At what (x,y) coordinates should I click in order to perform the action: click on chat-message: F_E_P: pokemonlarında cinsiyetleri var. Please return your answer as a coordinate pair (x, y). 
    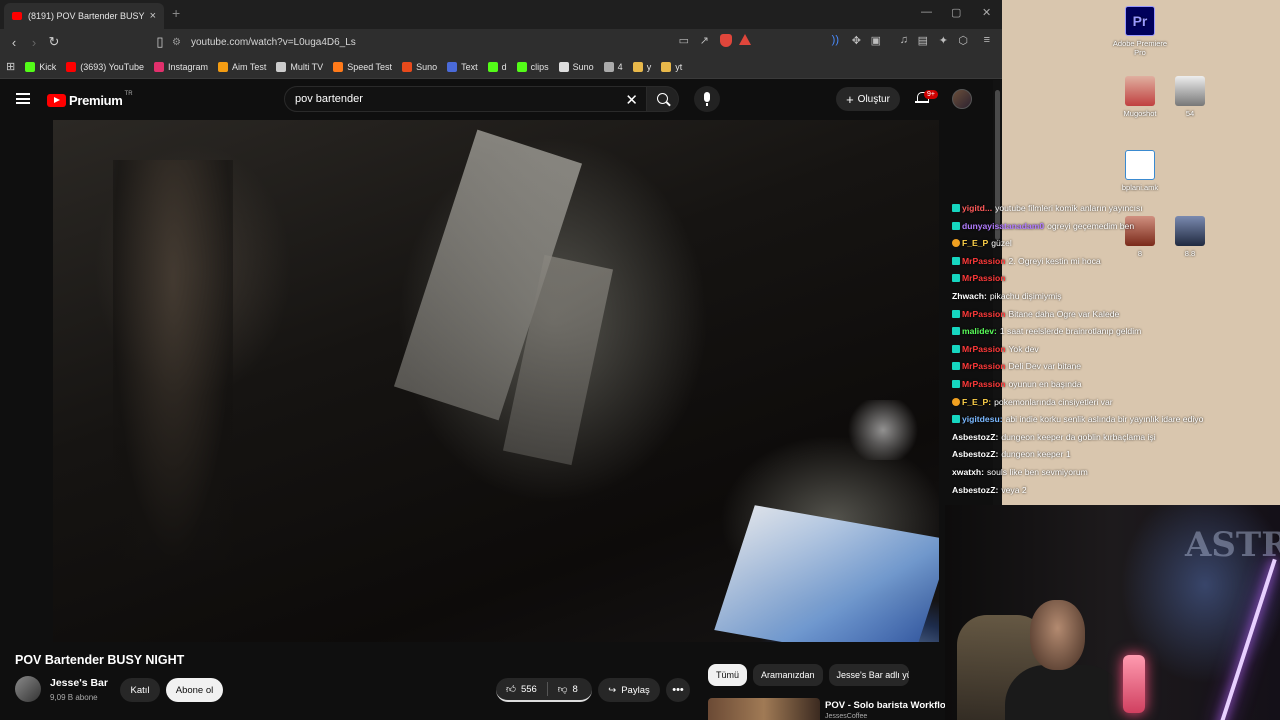
    Looking at the image, I should click on (1102, 403).